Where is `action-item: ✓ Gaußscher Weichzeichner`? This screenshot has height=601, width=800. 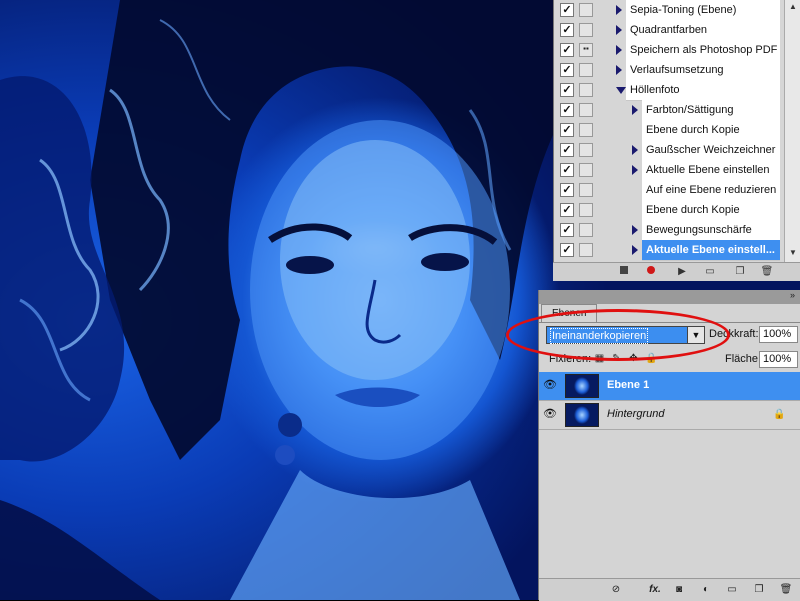 action-item: ✓ Gaußscher Weichzeichner is located at coordinates (677, 150).